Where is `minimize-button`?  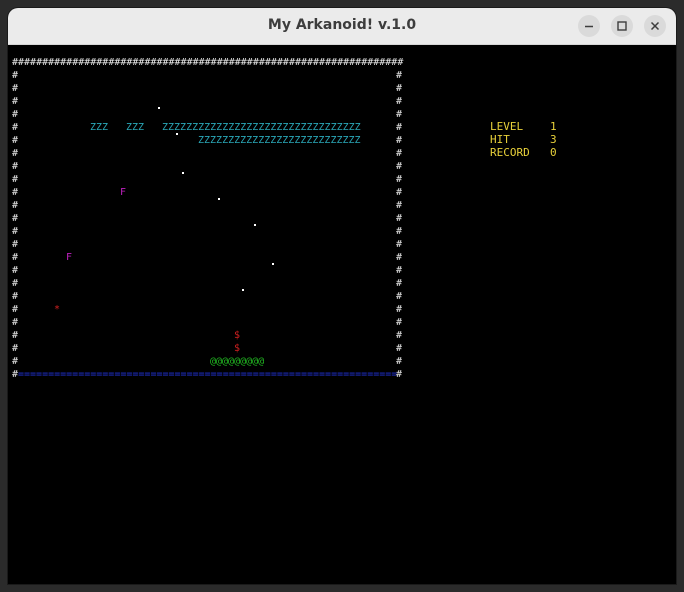
minimize-button is located at coordinates (589, 26).